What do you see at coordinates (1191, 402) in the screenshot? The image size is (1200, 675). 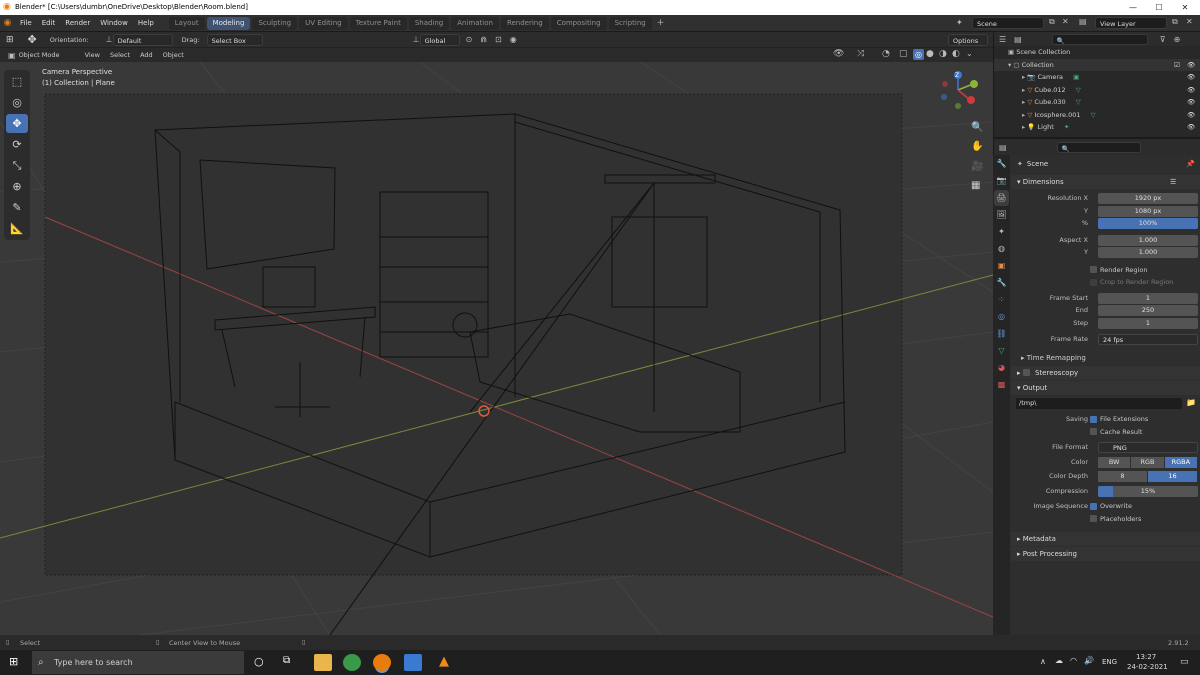 I see `folder-icon: 📁` at bounding box center [1191, 402].